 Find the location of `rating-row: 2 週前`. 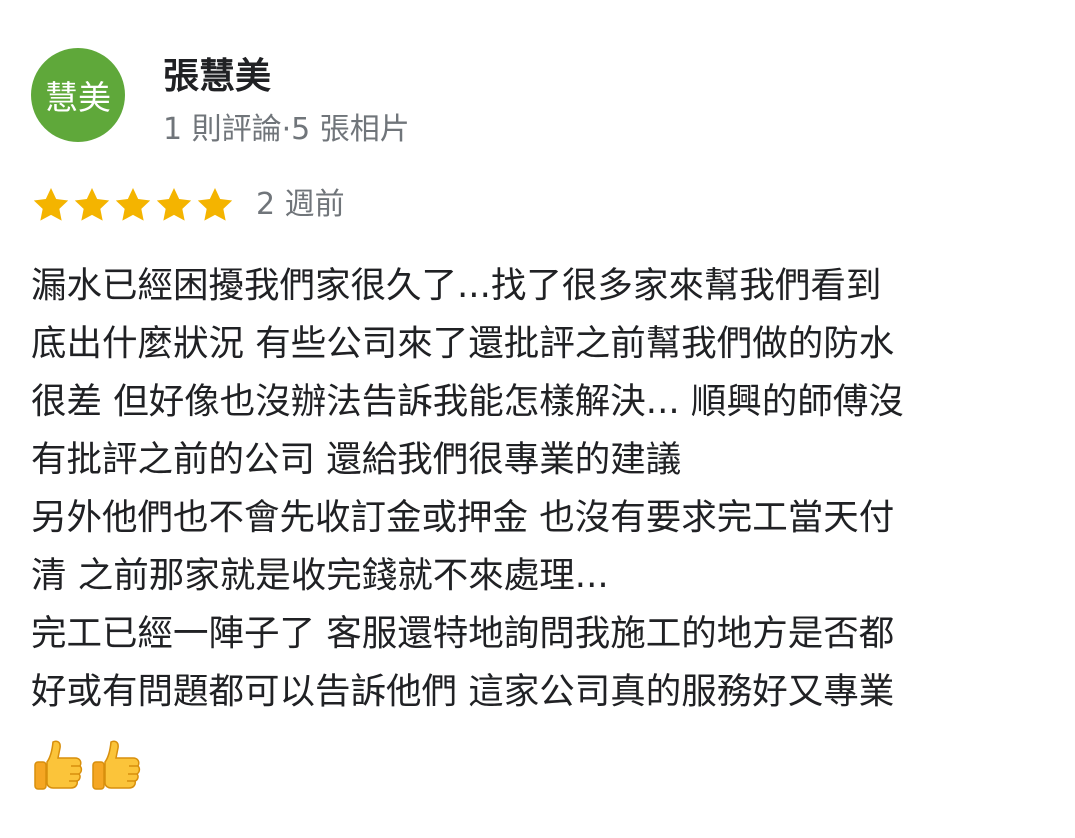

rating-row: 2 週前 is located at coordinates (188, 205).